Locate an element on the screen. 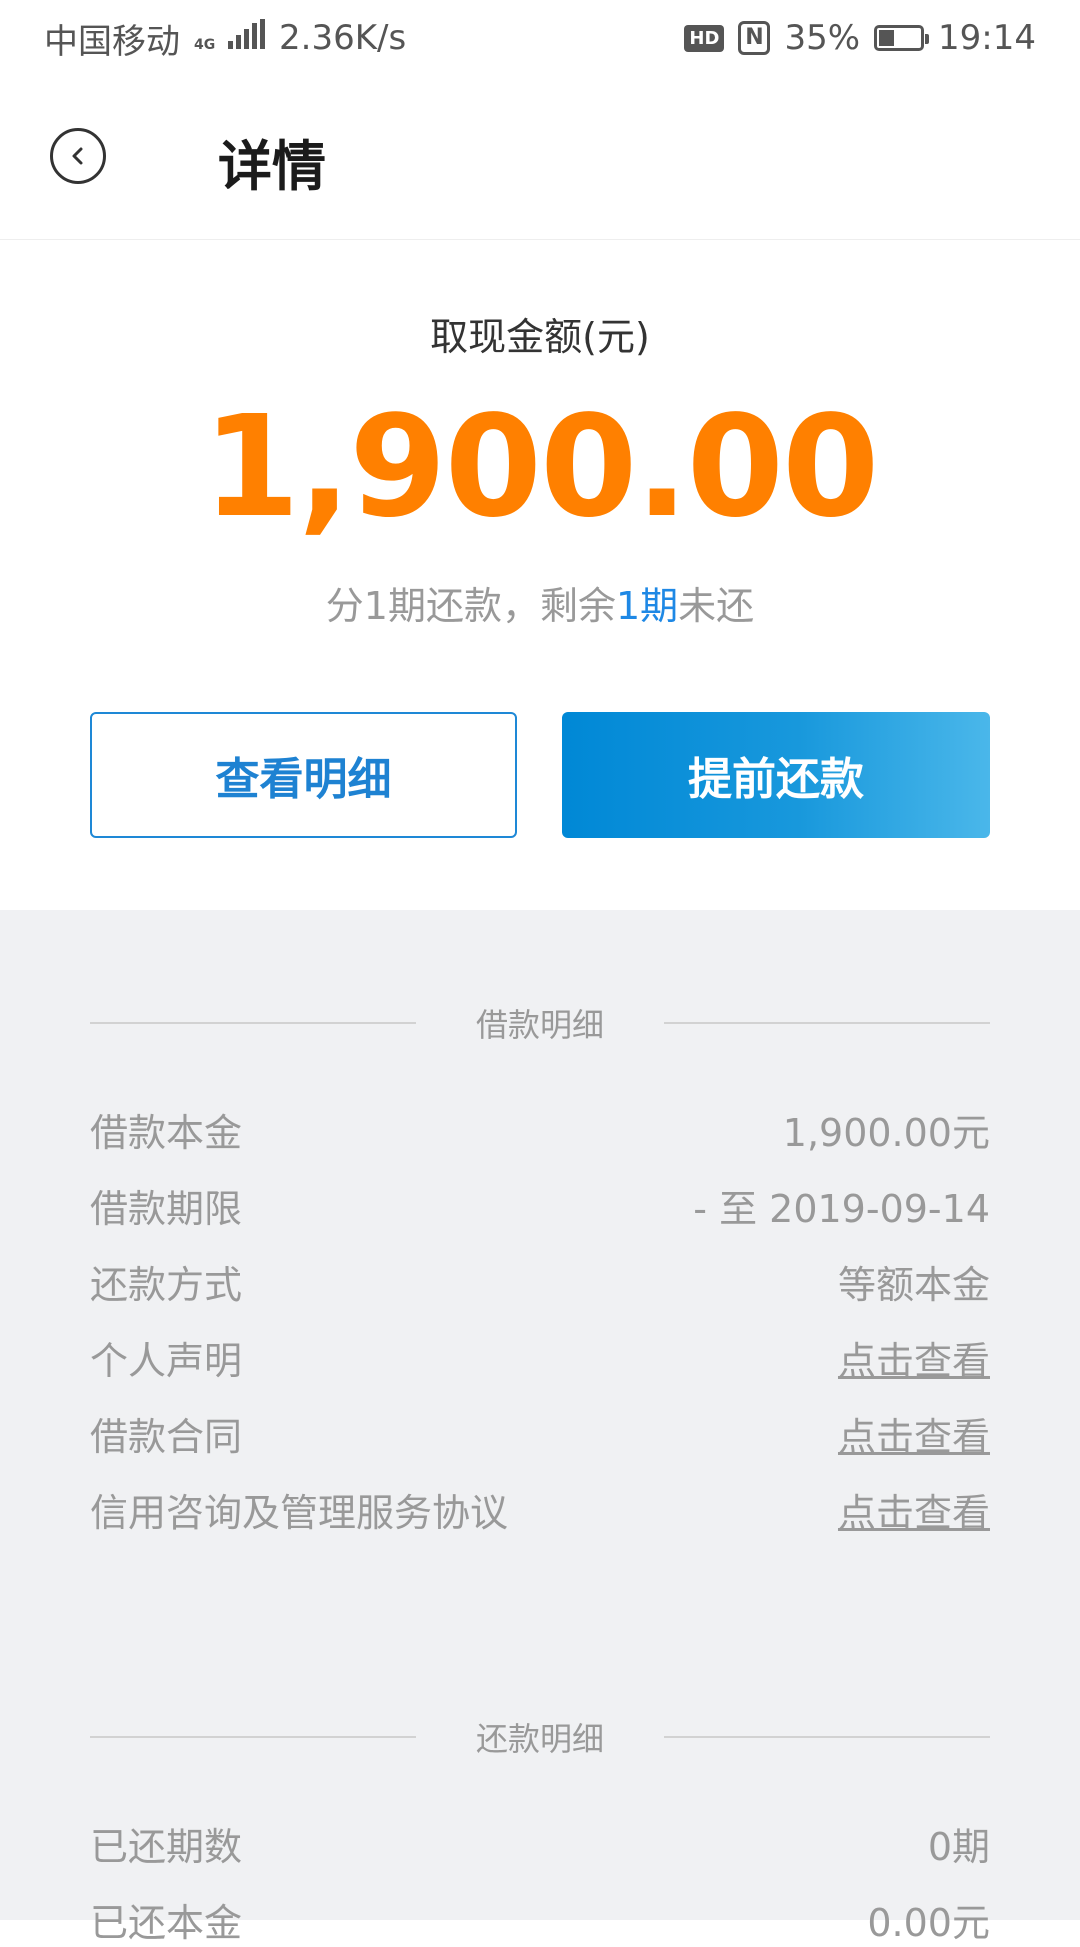  view-details-button: 查看明细 is located at coordinates (303, 775).